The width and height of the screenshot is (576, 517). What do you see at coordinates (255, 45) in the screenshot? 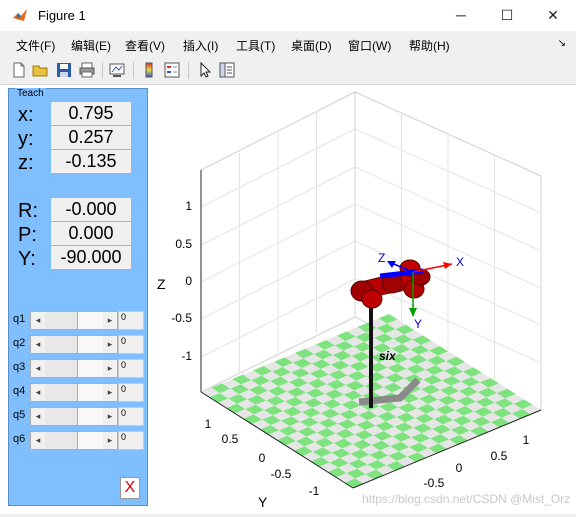
I see `menu-tools: 工具(T)` at bounding box center [255, 45].